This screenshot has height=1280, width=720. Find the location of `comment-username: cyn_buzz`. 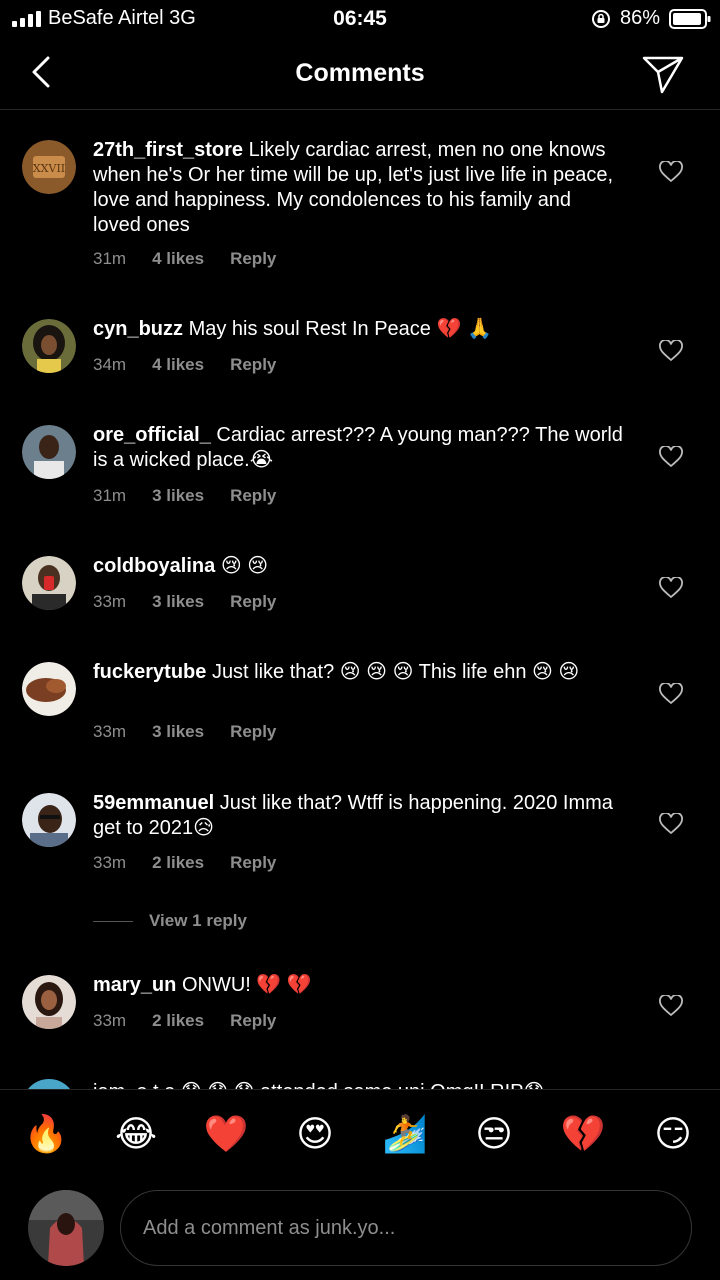

comment-username: cyn_buzz is located at coordinates (138, 329).